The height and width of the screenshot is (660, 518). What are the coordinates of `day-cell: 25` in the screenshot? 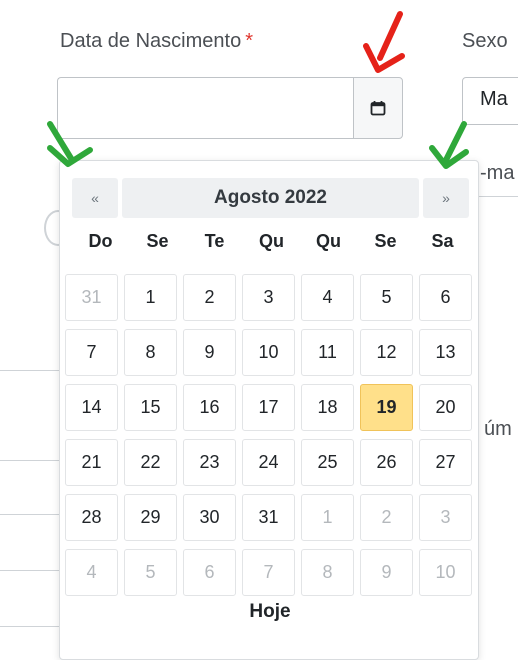 It's located at (327, 462).